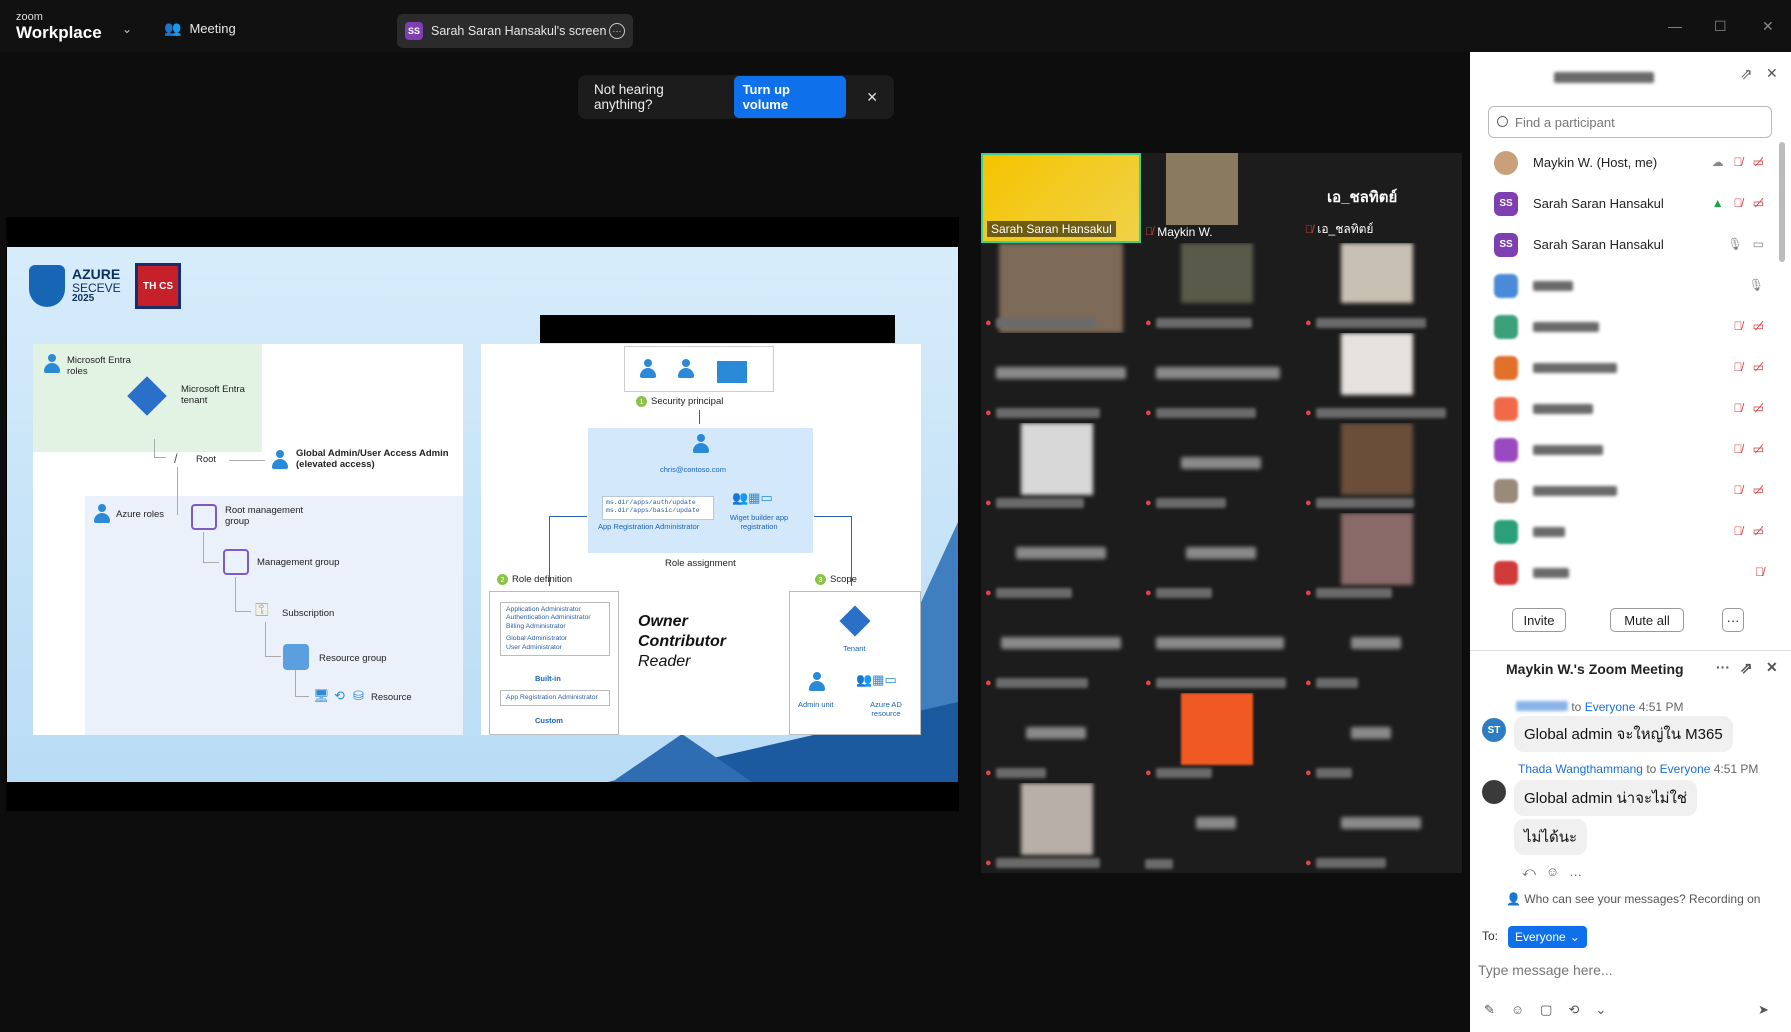 Image resolution: width=1791 pixels, height=1032 pixels. Describe the element at coordinates (1647, 620) in the screenshot. I see `mute-all-button: Mute all` at that location.